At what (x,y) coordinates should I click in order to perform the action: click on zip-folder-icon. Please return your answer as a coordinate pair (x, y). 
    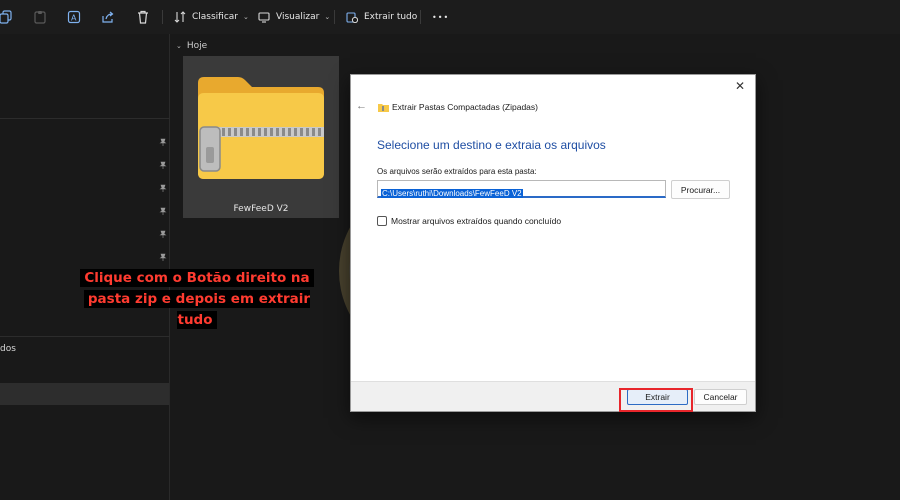
    Looking at the image, I should click on (261, 128).